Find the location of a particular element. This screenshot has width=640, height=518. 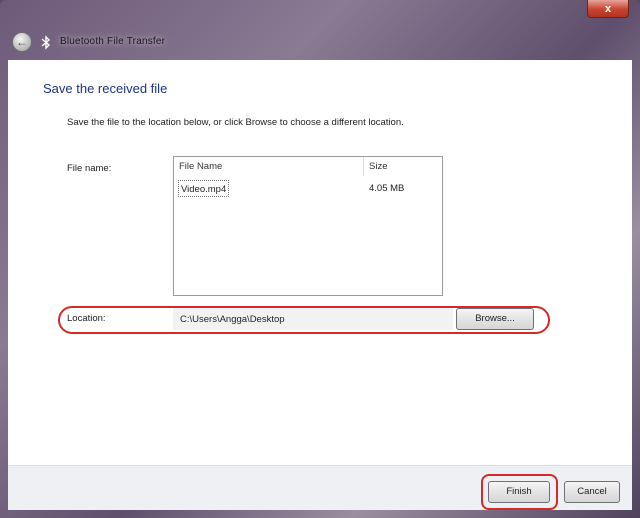

location-label: Location: is located at coordinates (86, 318).